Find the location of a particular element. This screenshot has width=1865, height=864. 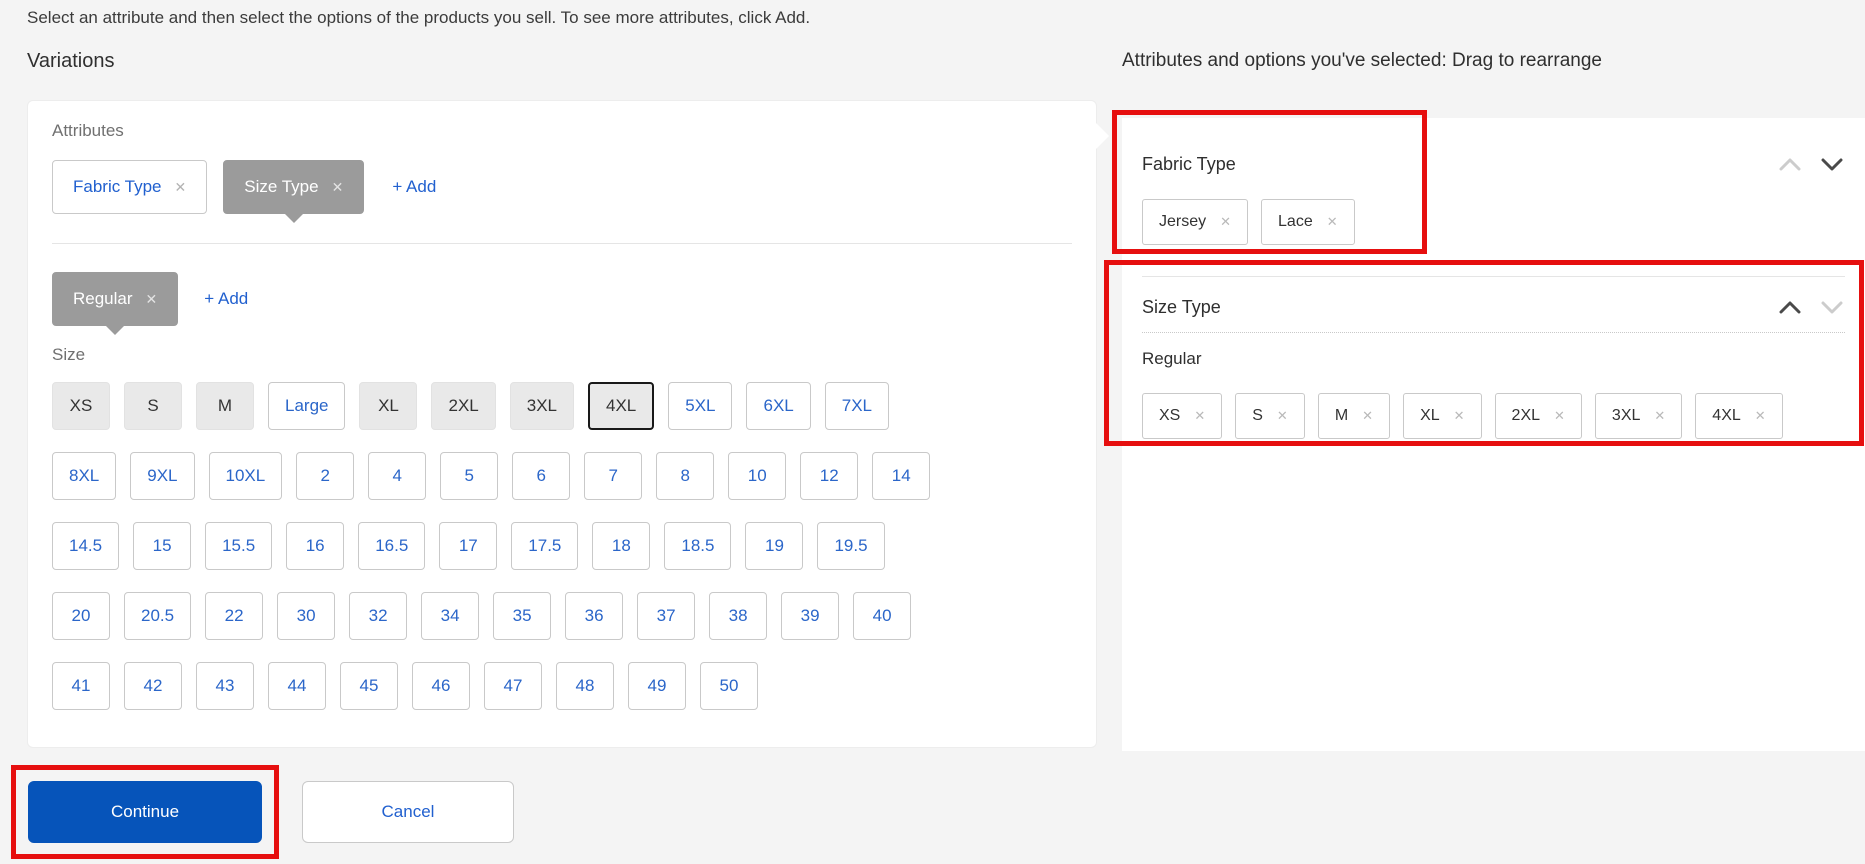

size-option-s: S is located at coordinates (153, 406).